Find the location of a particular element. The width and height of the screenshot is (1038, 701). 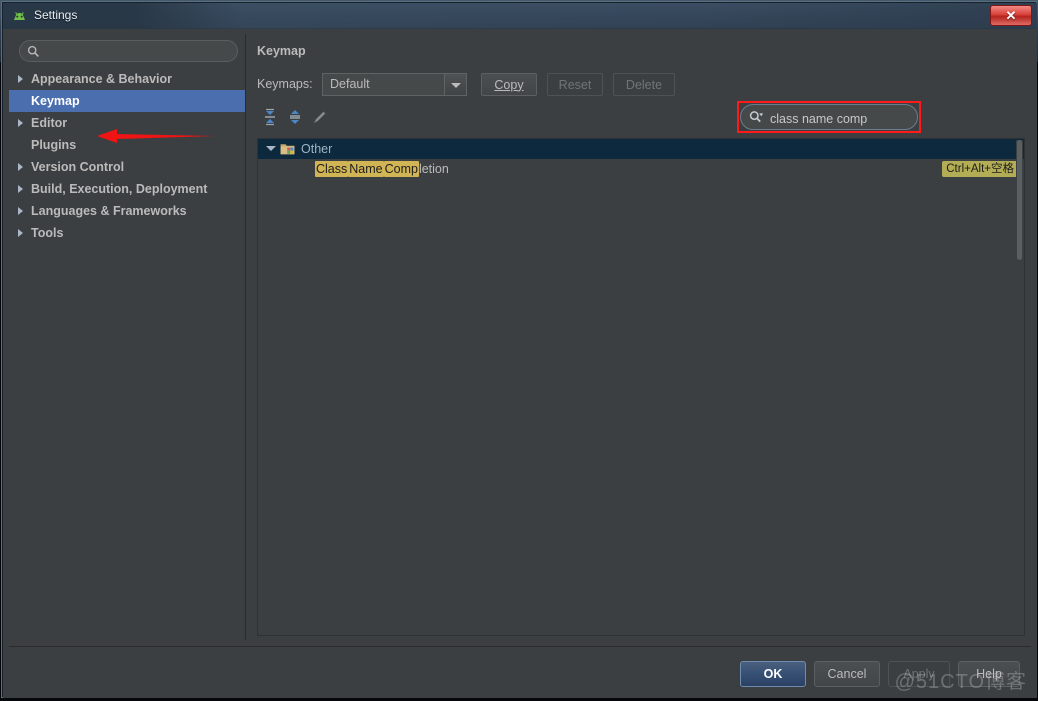

copy-button: Copy is located at coordinates (509, 84).